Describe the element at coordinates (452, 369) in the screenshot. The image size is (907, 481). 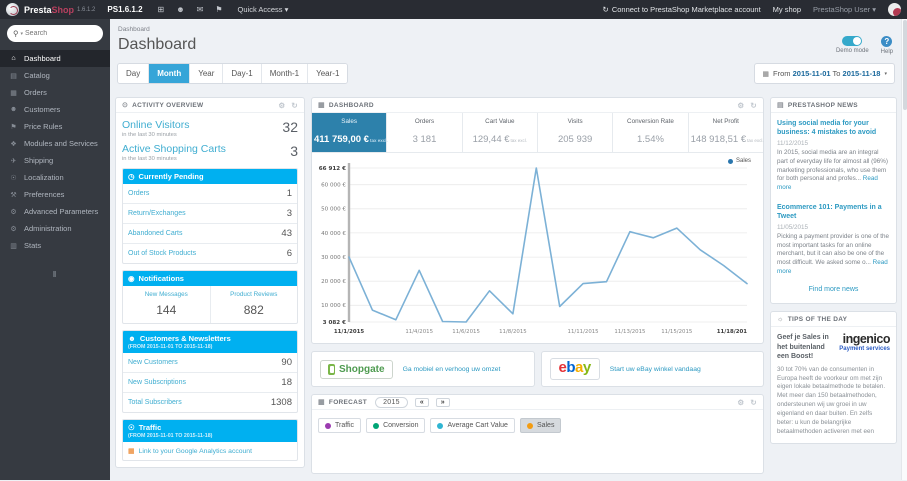
I see `shopgate-link: Ga mobiel en verhoog uw omzet` at that location.